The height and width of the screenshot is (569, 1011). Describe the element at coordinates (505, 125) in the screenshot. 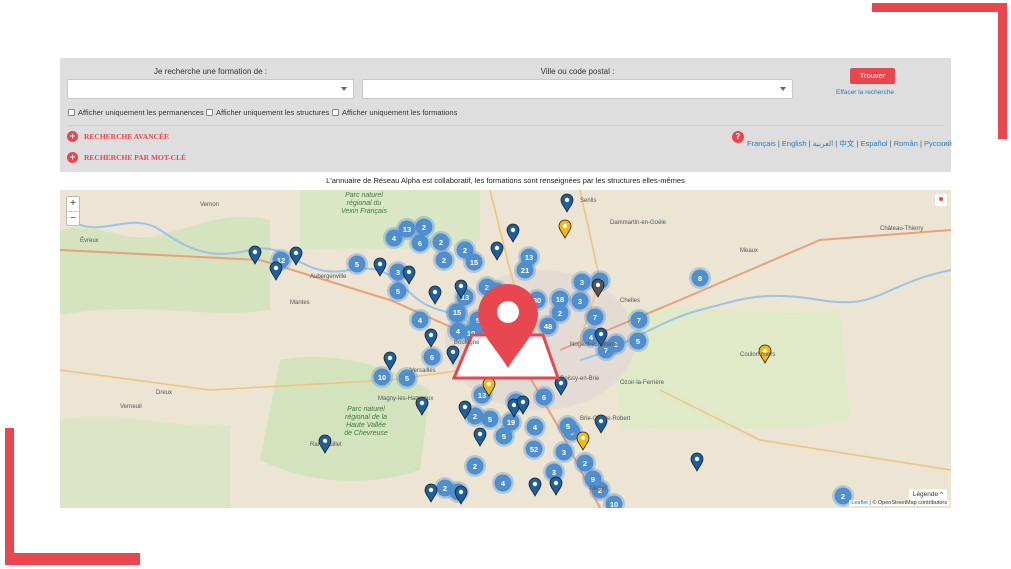

I see `divider` at that location.